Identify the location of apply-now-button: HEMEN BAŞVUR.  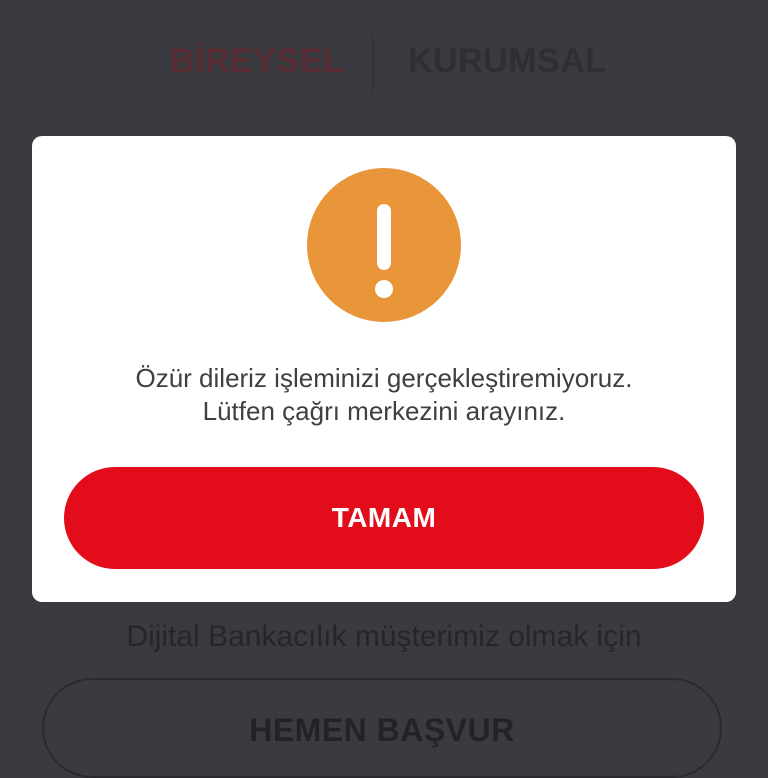
(382, 728).